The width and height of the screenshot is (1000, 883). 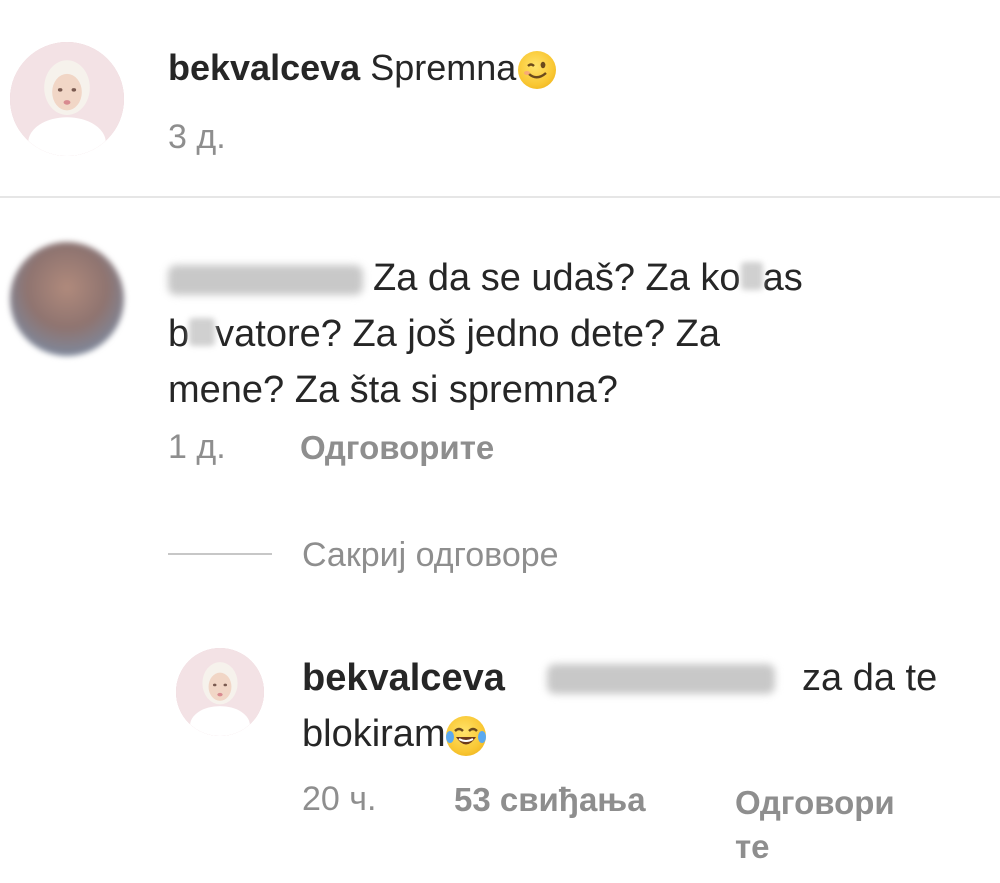 What do you see at coordinates (550, 800) in the screenshot?
I see `reply-likes-count: 53 свиђања` at bounding box center [550, 800].